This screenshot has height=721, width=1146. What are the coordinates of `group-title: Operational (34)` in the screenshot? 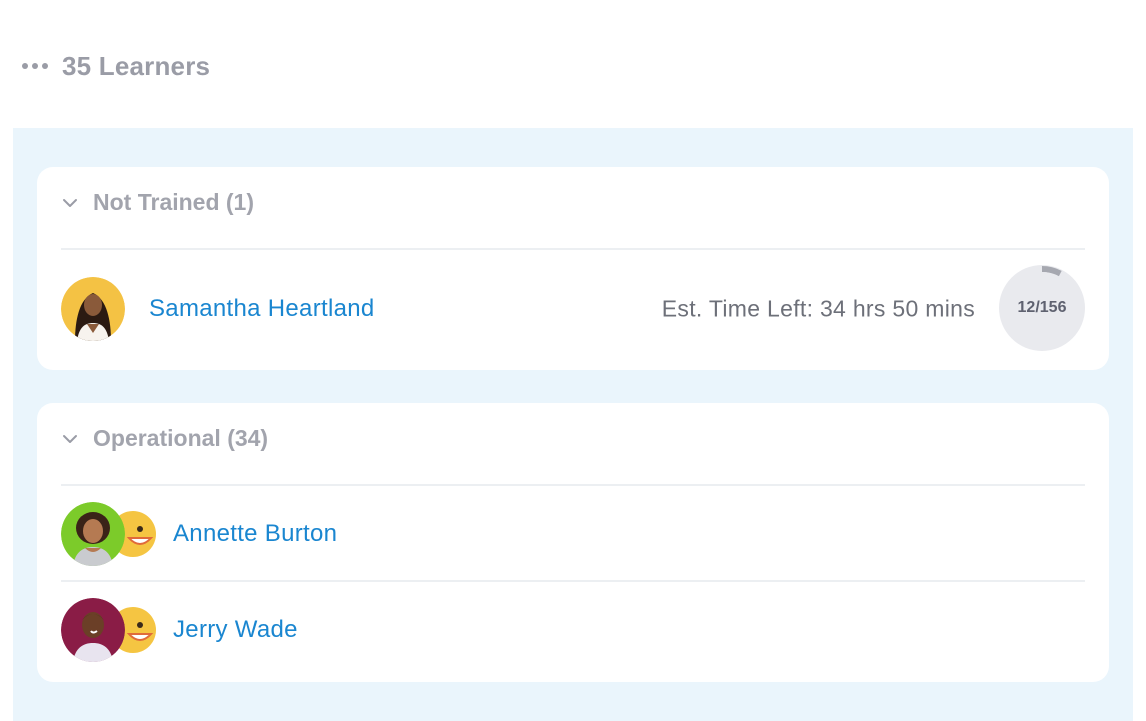 It's located at (181, 438).